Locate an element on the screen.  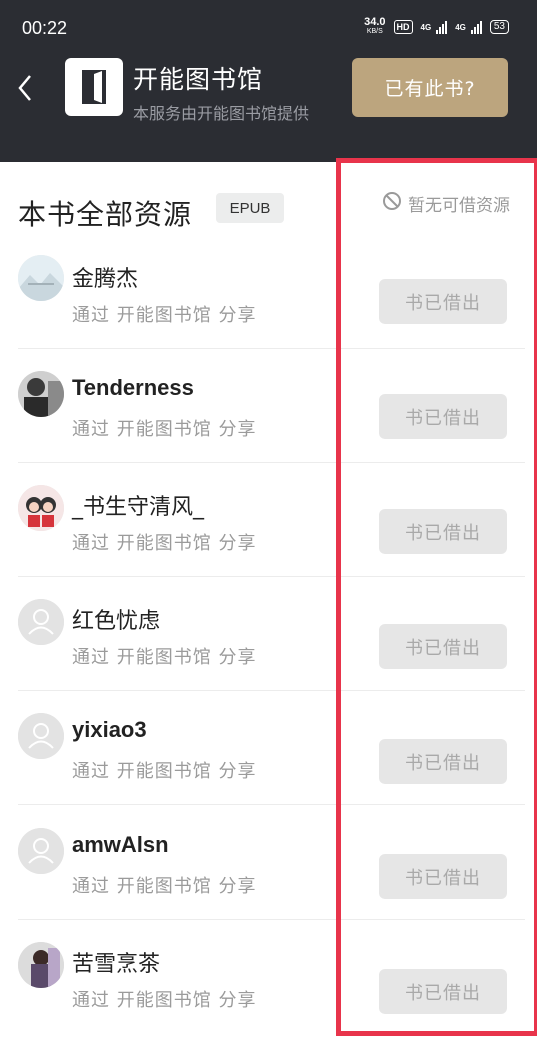
user-name: yixiao3 is located at coordinates (109, 729).